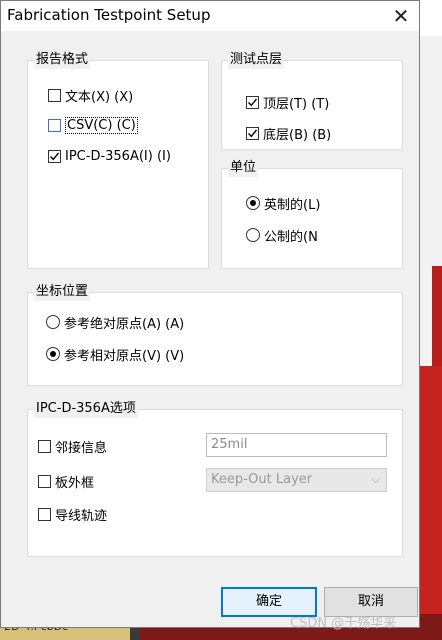 The height and width of the screenshot is (640, 442). Describe the element at coordinates (312, 214) in the screenshot. I see `units-group: 单位 英制的(L) 公制的(N` at that location.